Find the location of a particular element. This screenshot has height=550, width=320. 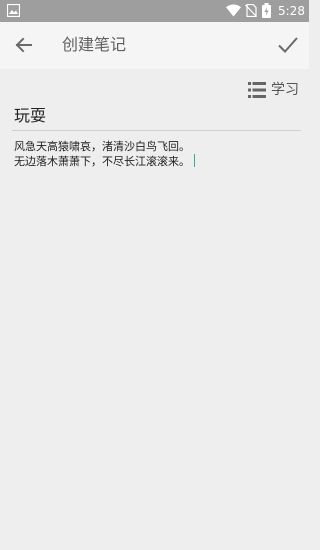

app-bar: 创建笔记 is located at coordinates (154, 45).